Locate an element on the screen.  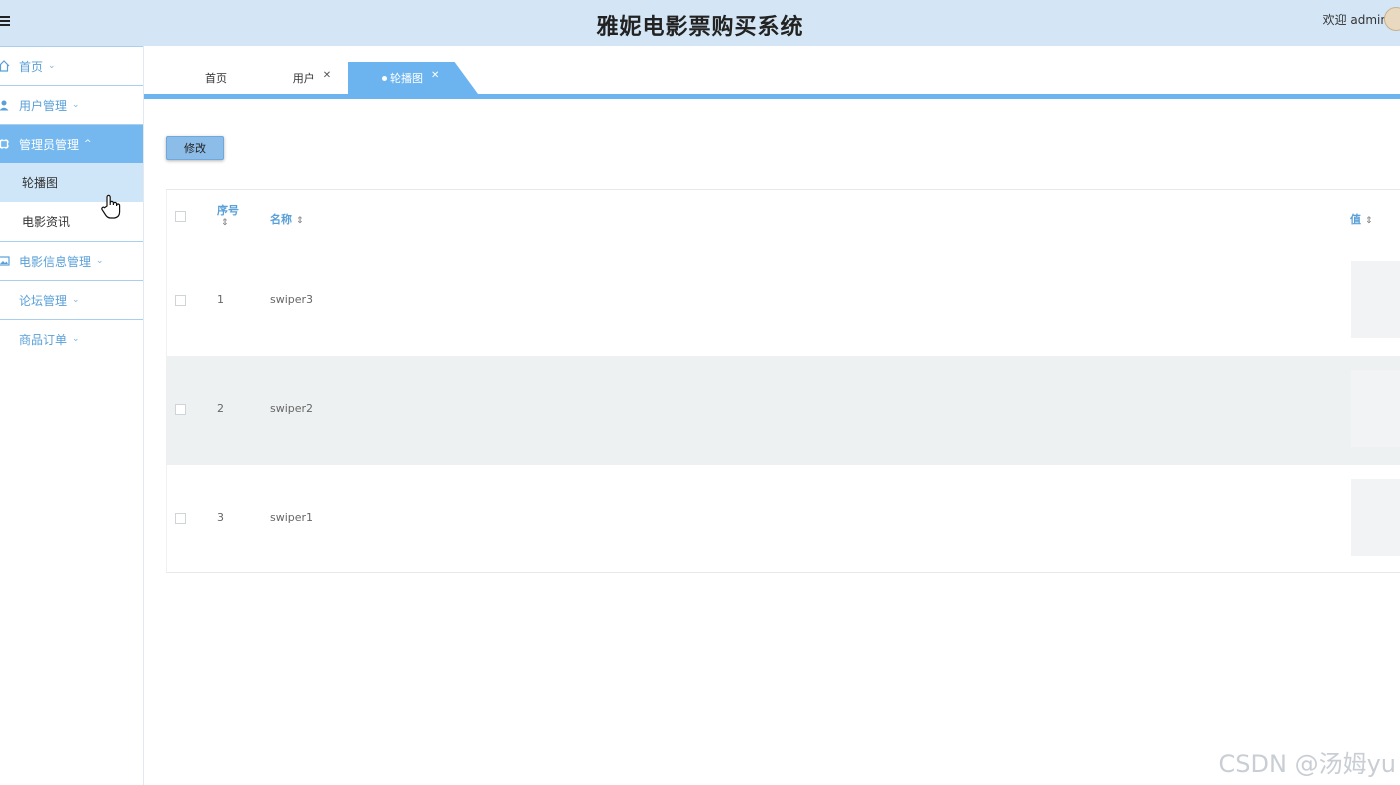
user-icon is located at coordinates (4, 105).